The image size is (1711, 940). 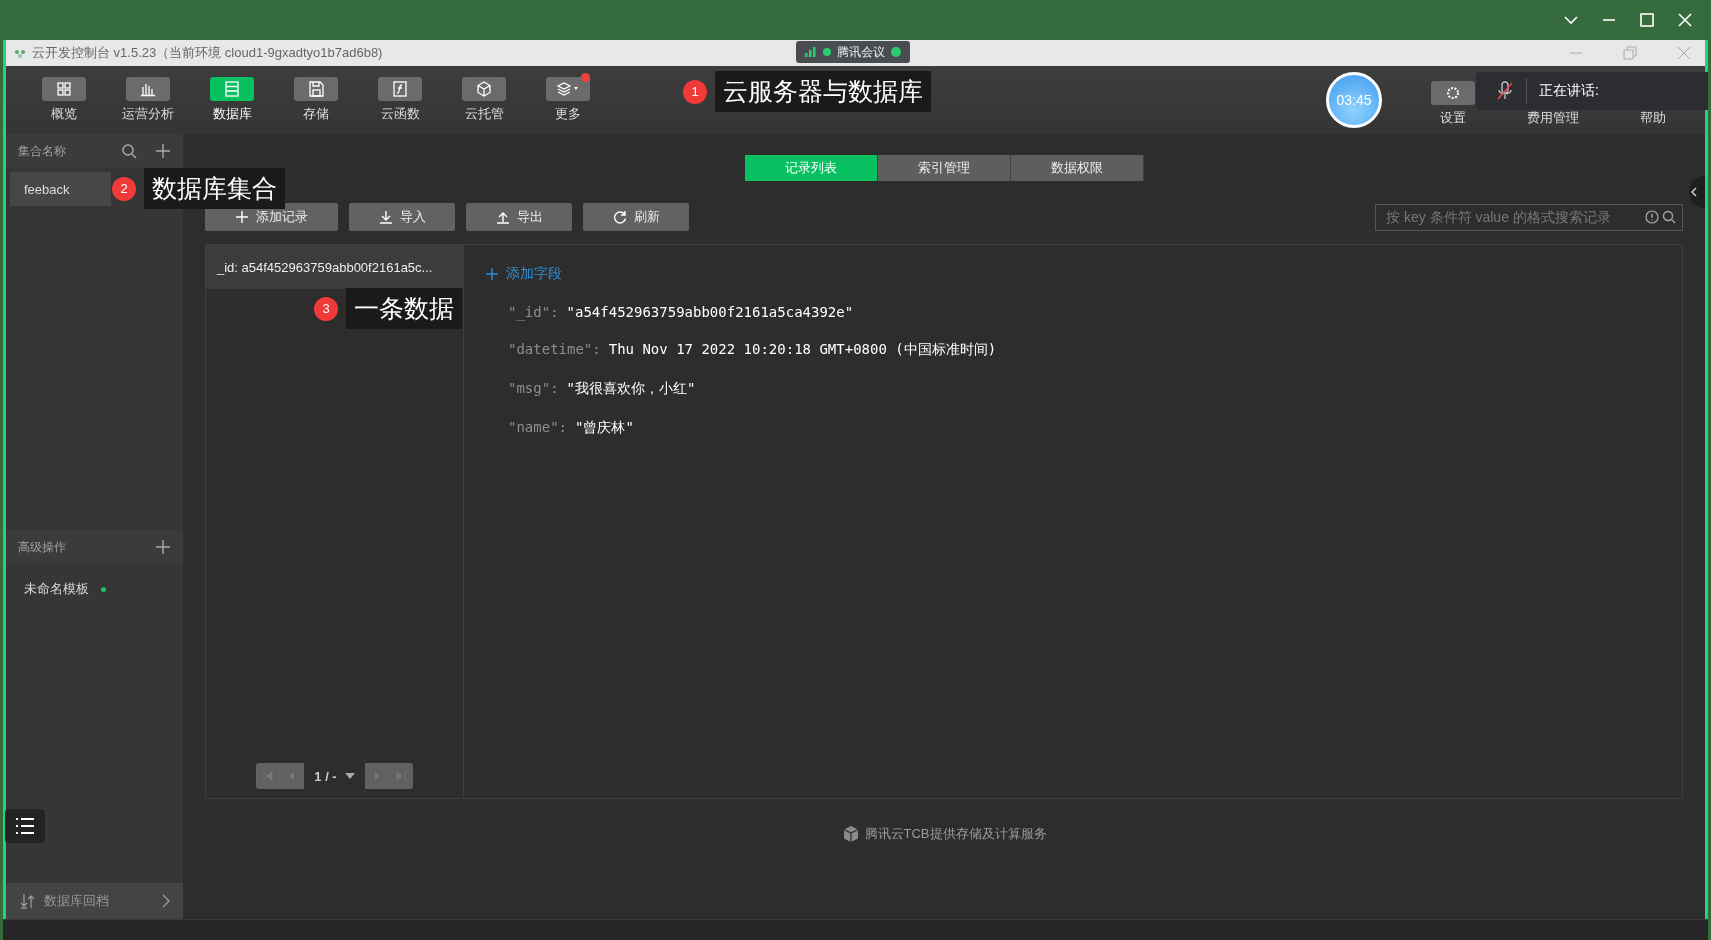 What do you see at coordinates (1569, 91) in the screenshot?
I see `speaking-label: 正在讲话:` at bounding box center [1569, 91].